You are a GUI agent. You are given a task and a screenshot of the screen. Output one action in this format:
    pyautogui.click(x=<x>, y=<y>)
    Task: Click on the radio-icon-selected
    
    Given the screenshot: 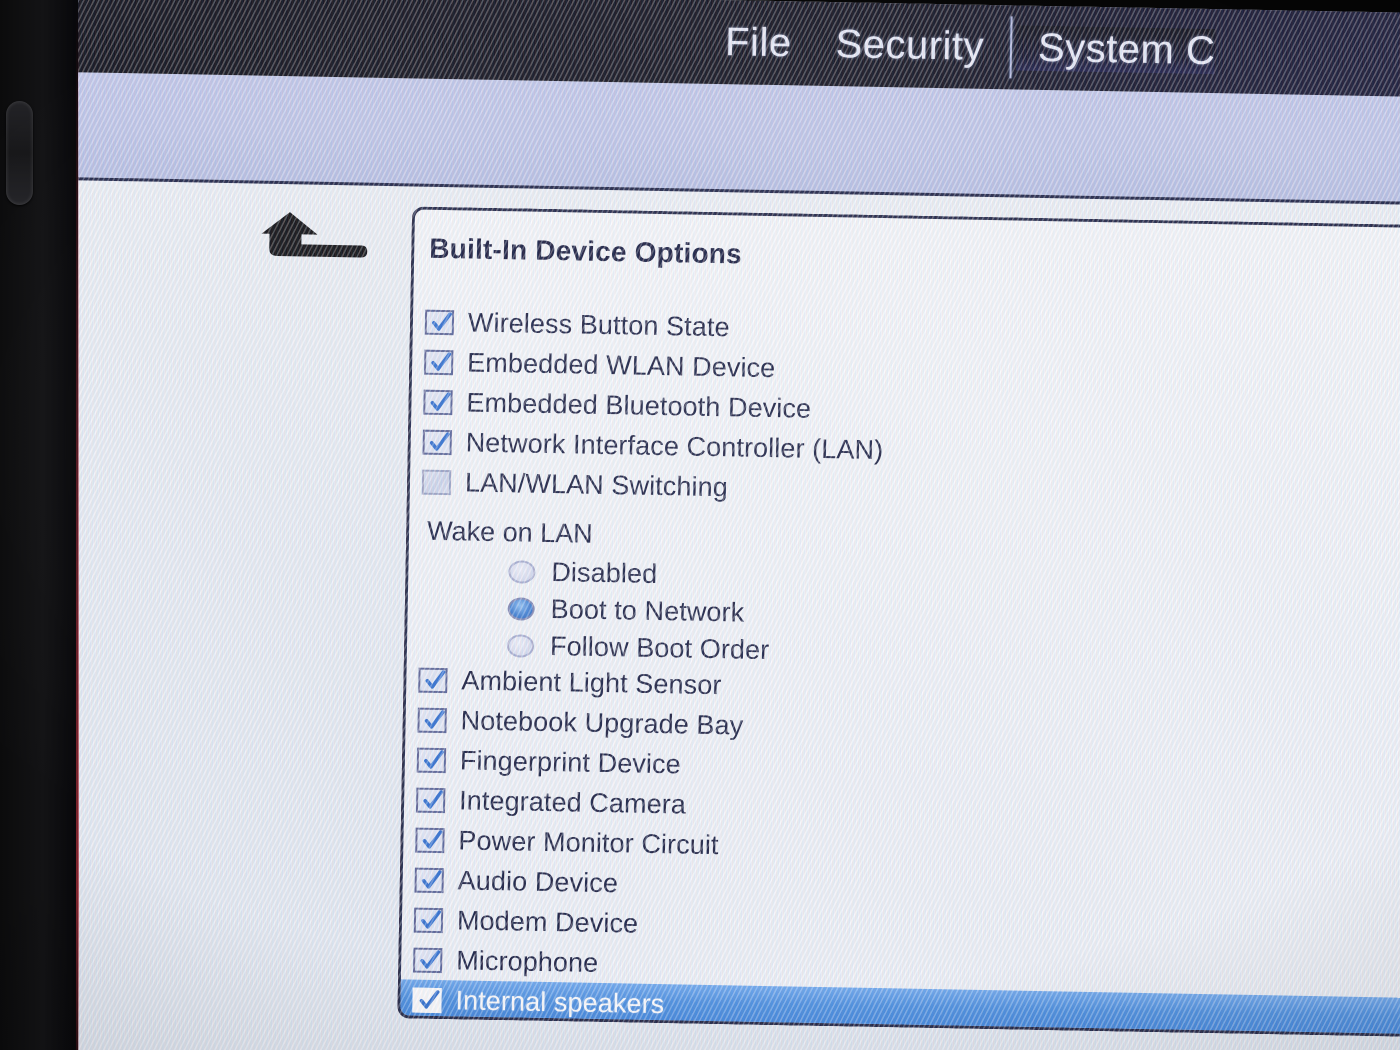 What is the action you would take?
    pyautogui.click(x=521, y=609)
    